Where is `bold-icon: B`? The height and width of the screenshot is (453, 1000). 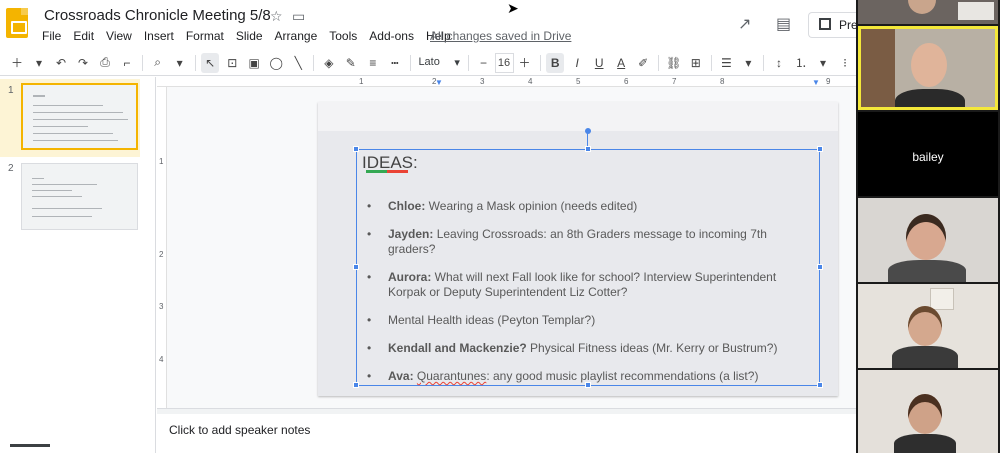 bold-icon: B is located at coordinates (555, 62).